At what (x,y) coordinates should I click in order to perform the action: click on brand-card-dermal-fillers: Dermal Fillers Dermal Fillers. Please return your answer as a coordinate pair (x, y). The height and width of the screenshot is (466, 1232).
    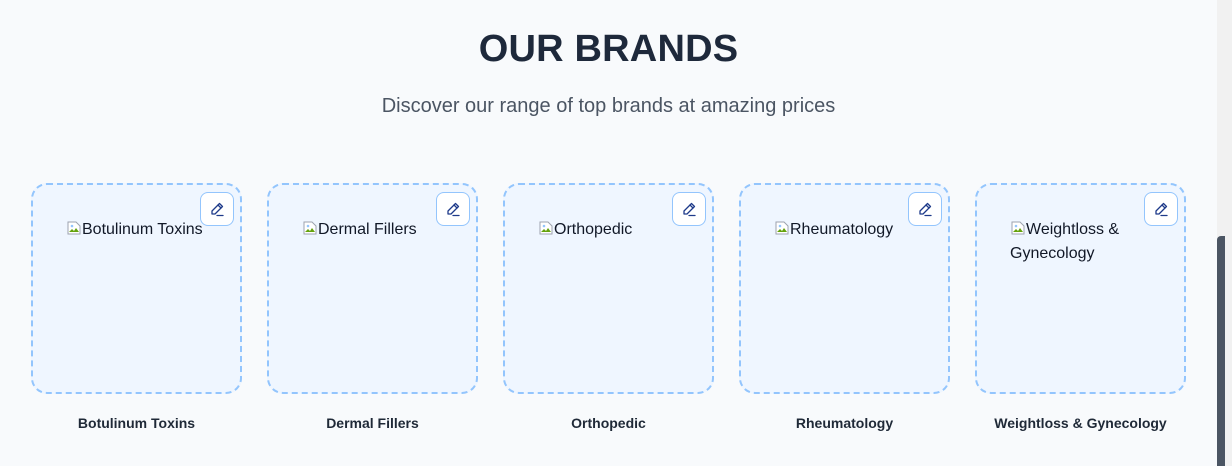
    Looking at the image, I should click on (372, 307).